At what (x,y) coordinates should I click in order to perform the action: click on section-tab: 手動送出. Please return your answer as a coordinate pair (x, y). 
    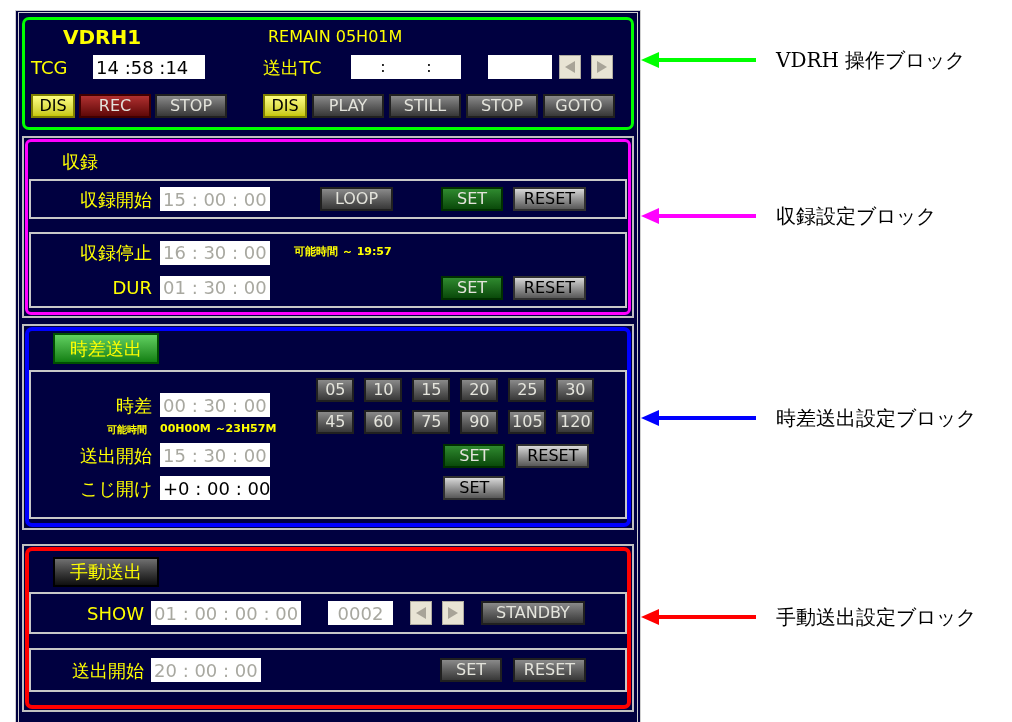
    Looking at the image, I should click on (106, 572).